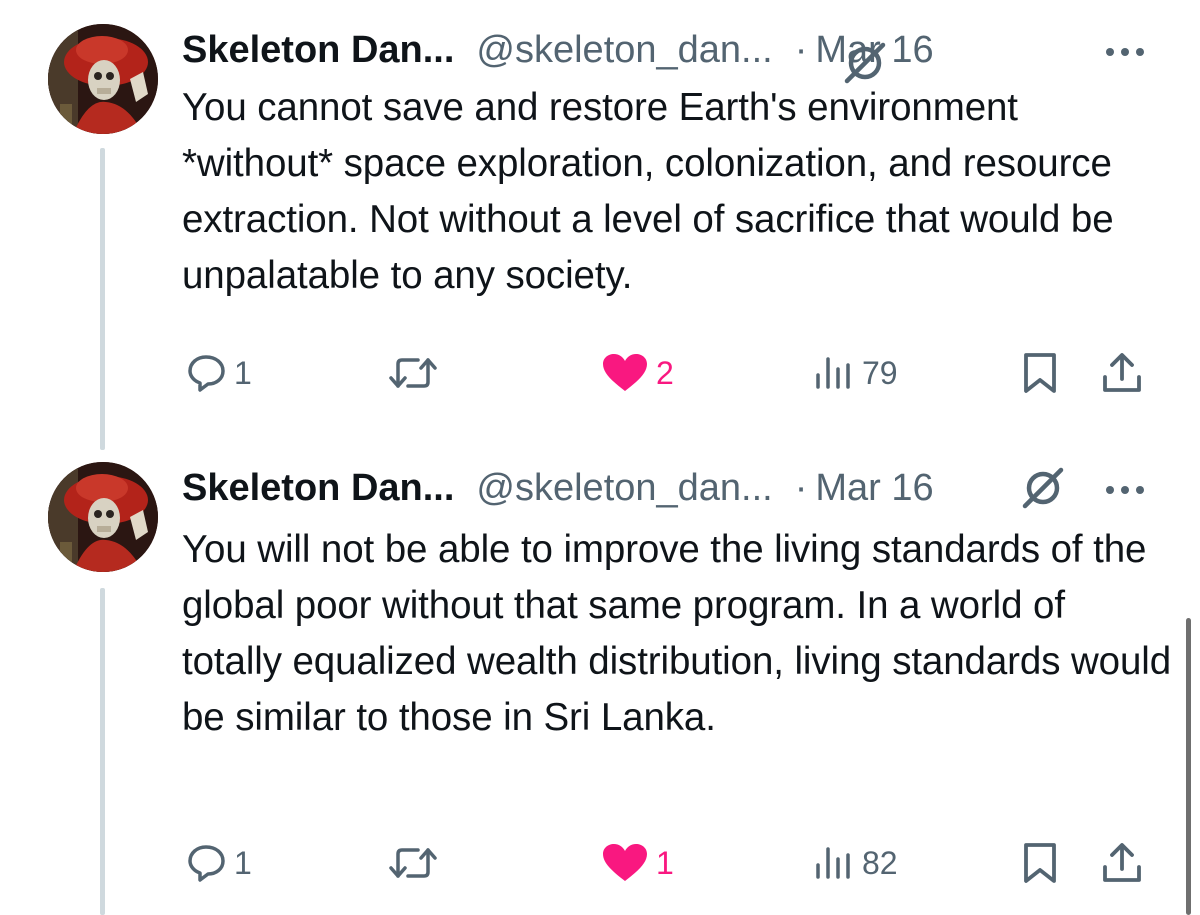 This screenshot has height=915, width=1200. What do you see at coordinates (855, 373) in the screenshot?
I see `views-button: 79` at bounding box center [855, 373].